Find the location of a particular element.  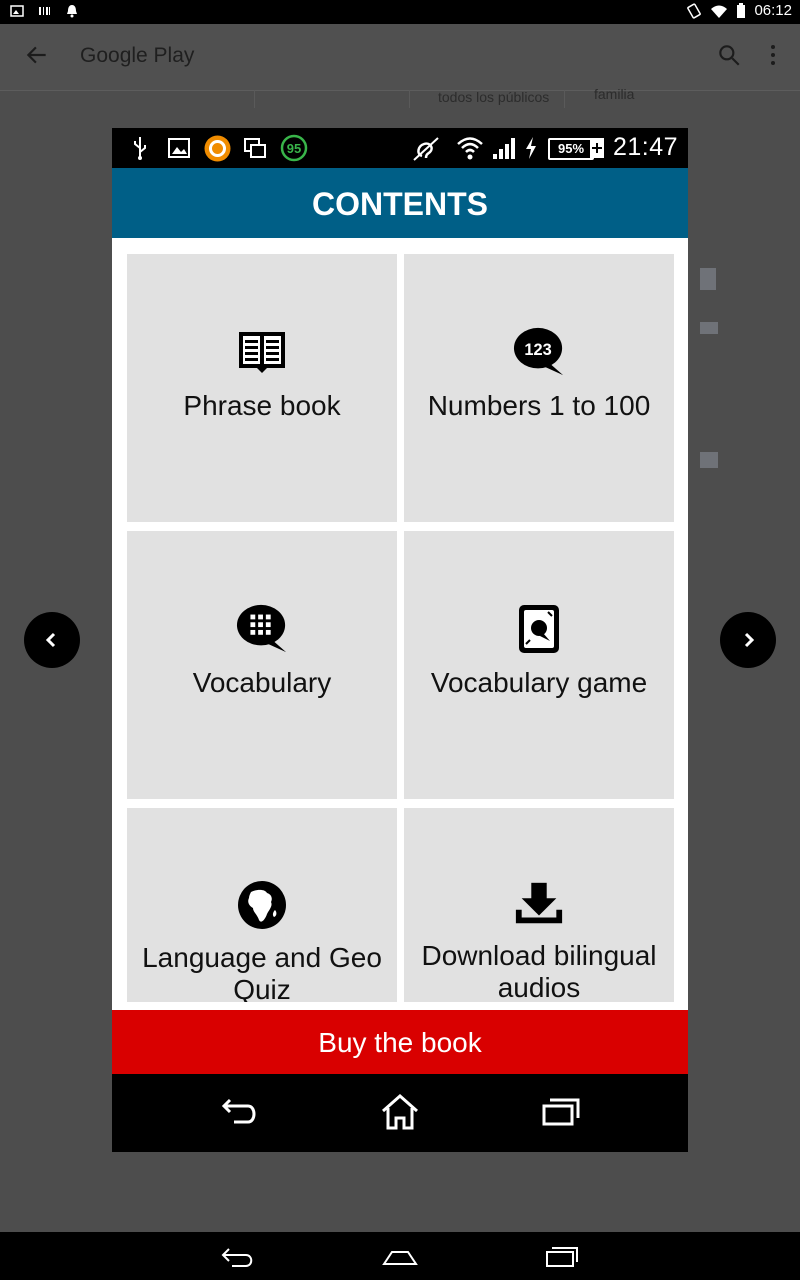

hearing-aid-icon is located at coordinates (426, 149).